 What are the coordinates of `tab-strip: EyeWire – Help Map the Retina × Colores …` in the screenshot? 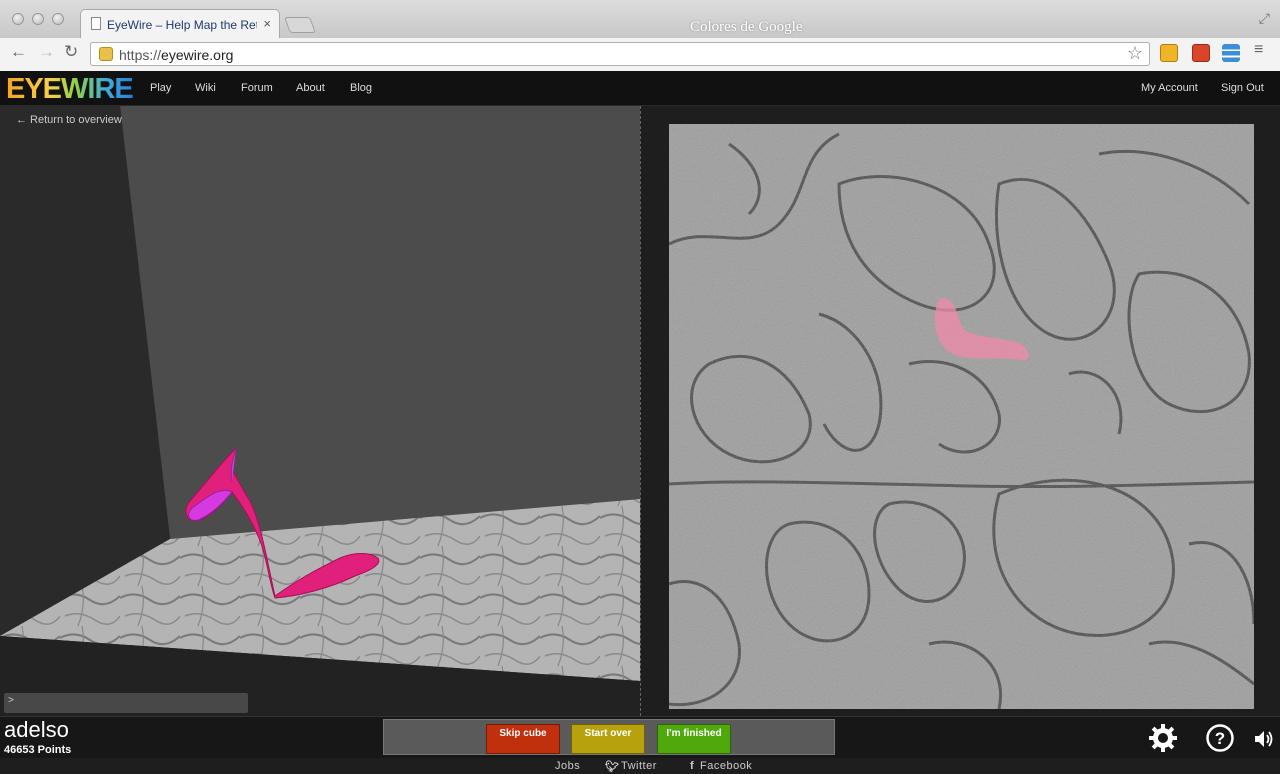 It's located at (640, 19).